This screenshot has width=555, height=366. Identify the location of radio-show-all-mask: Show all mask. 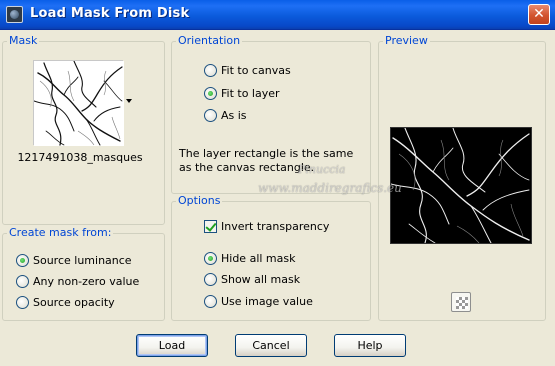
(252, 279).